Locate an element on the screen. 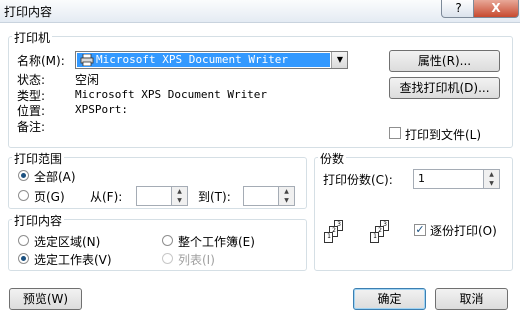 The height and width of the screenshot is (316, 520). to-input is located at coordinates (261, 196).